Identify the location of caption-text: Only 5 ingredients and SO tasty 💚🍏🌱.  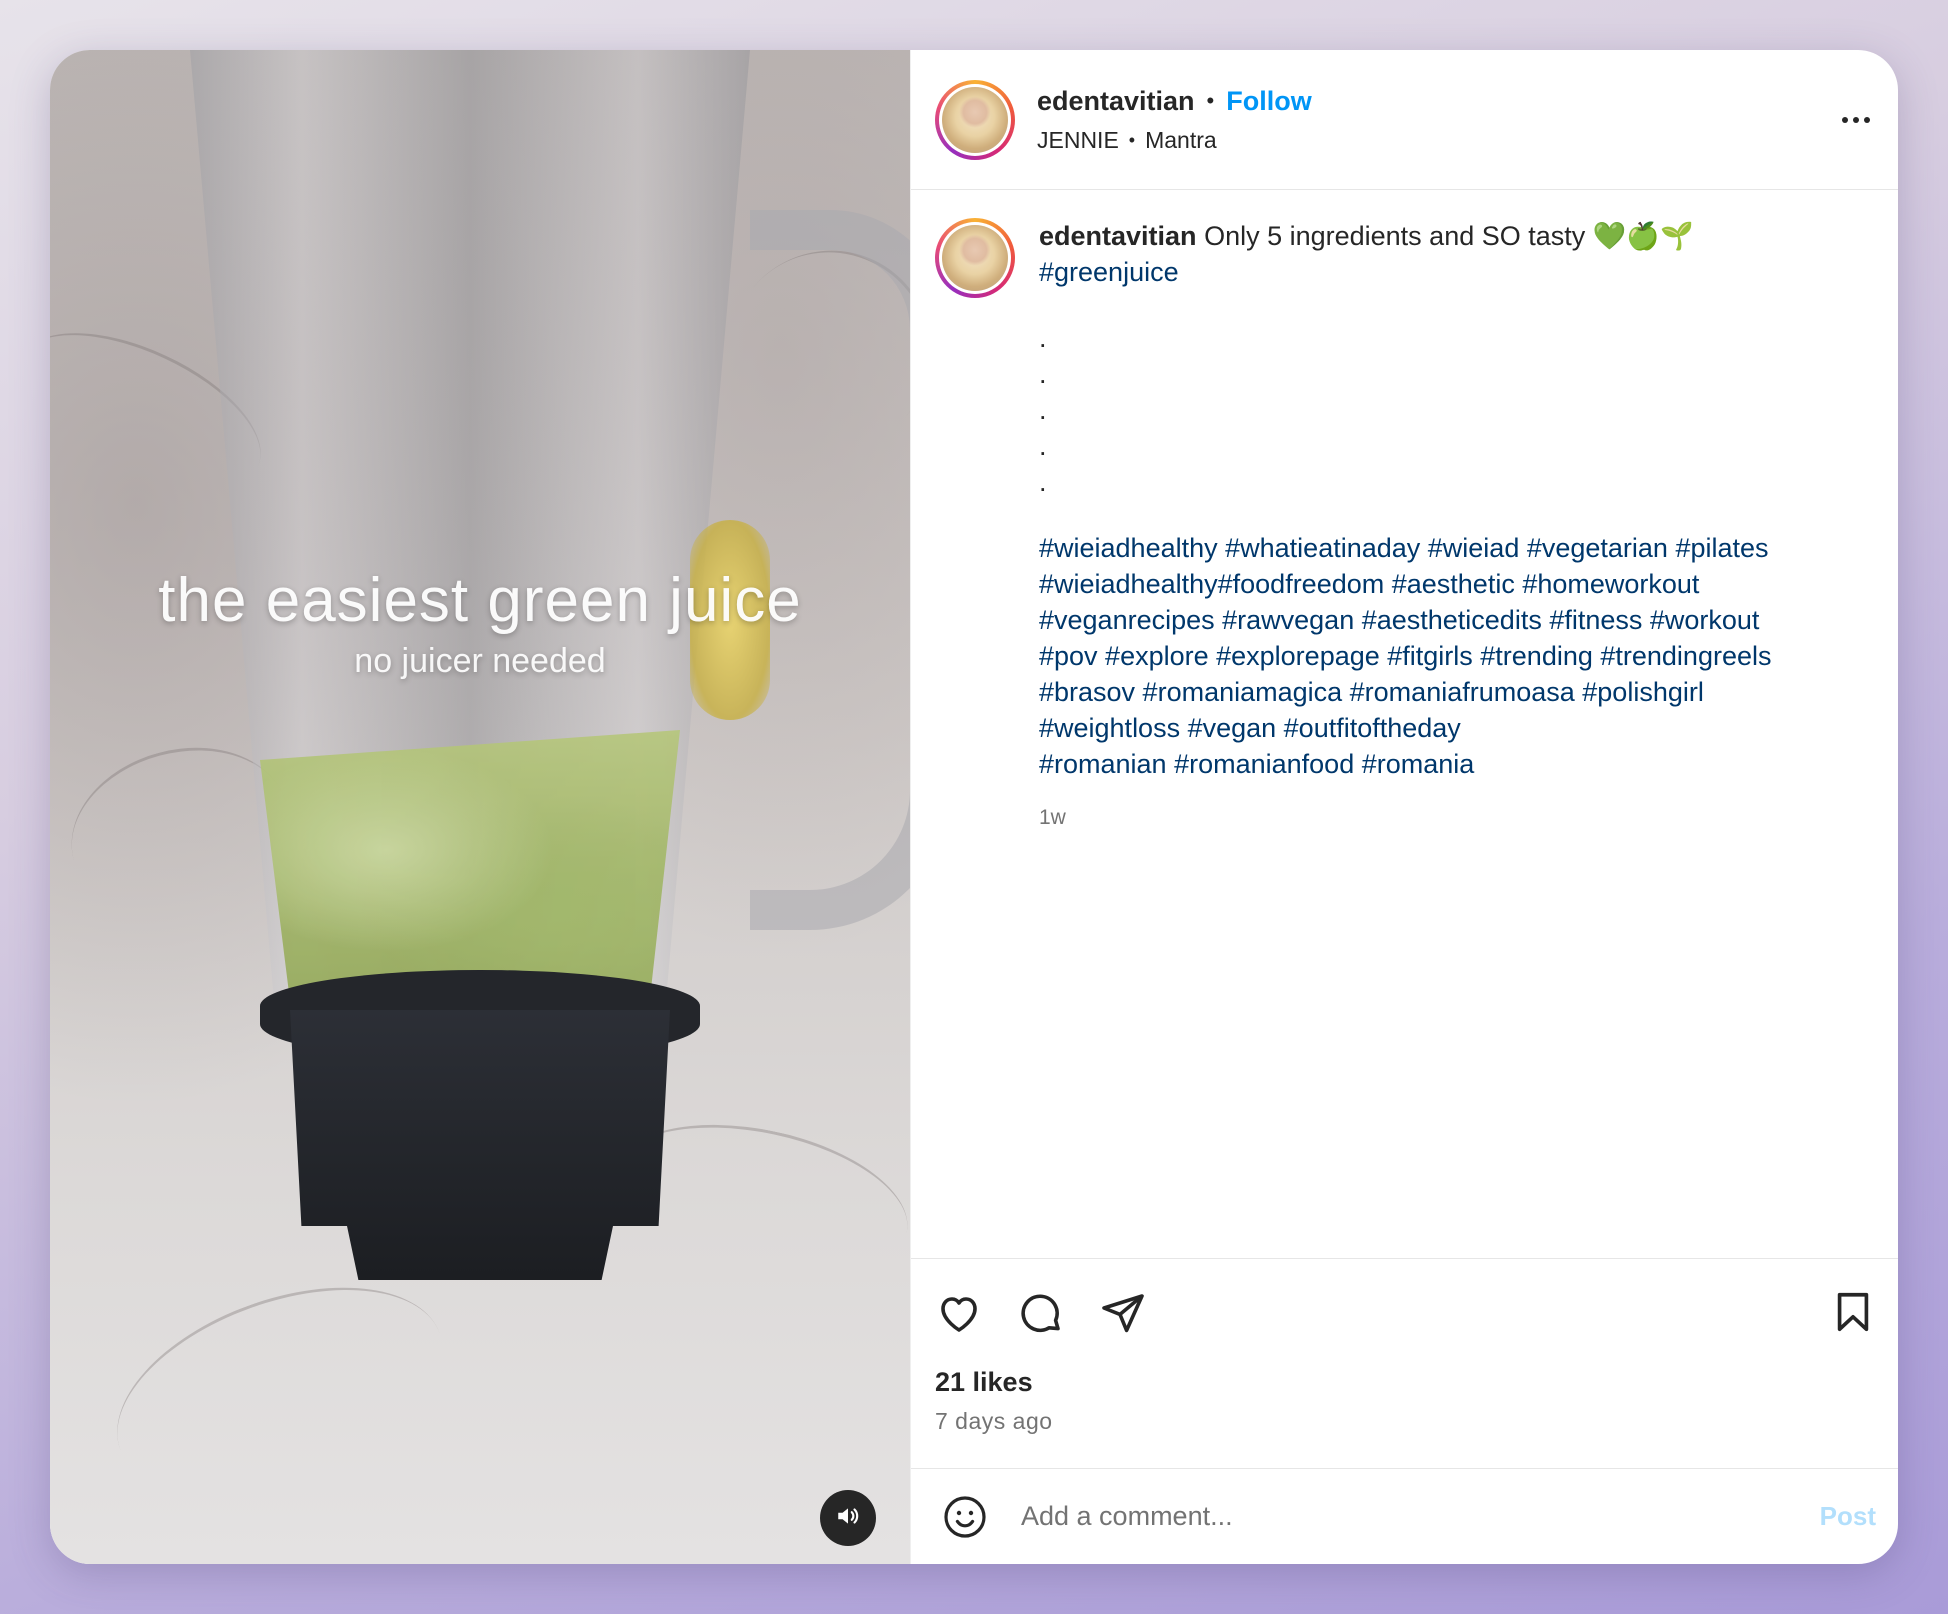
(1449, 236).